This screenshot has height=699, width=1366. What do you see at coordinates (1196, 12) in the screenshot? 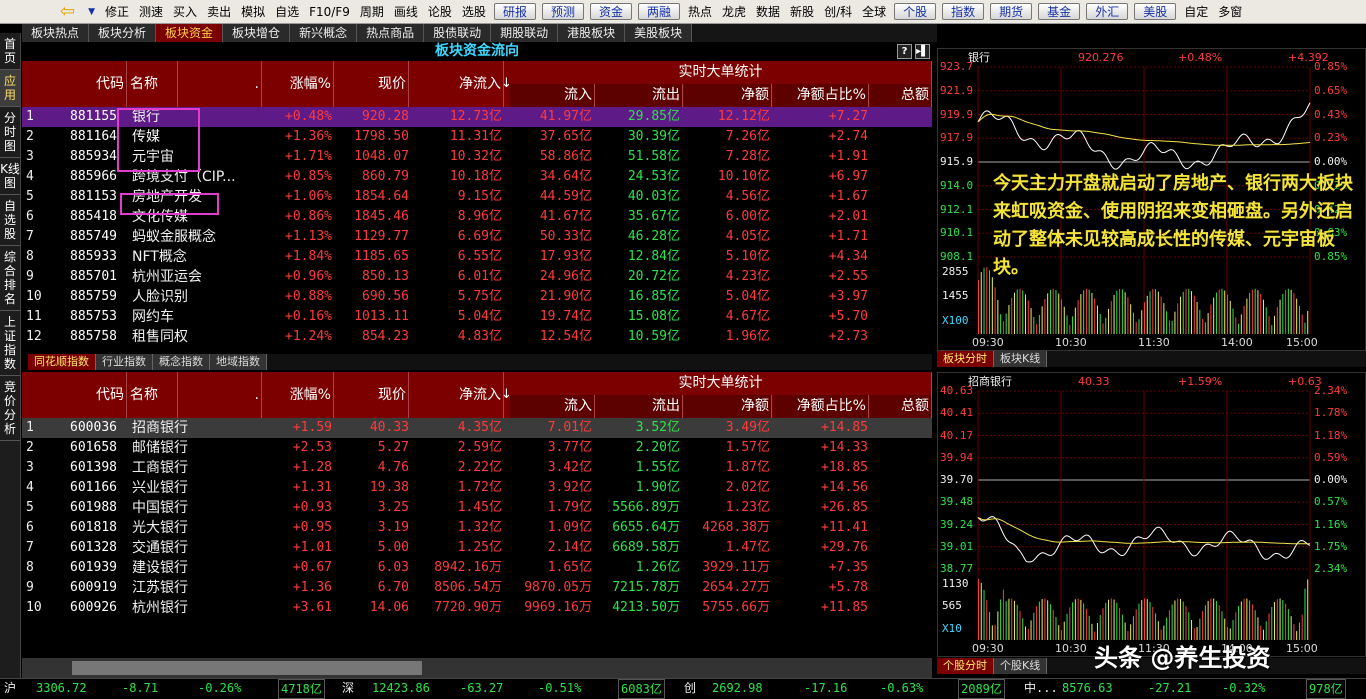
I see `toolbar-item3-0: 自定` at bounding box center [1196, 12].